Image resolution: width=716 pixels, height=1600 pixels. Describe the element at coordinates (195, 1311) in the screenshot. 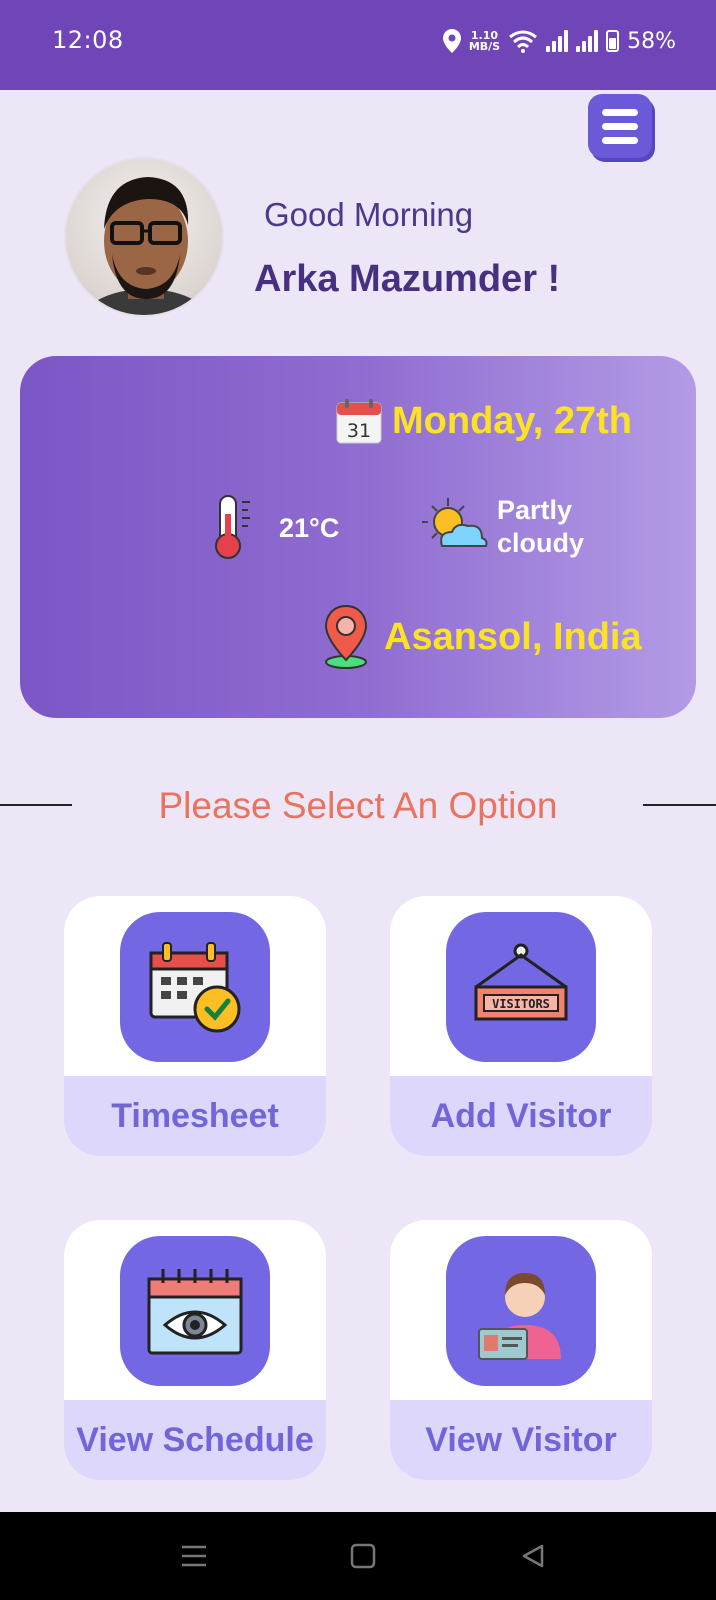

I see `calendar-eye-icon` at that location.